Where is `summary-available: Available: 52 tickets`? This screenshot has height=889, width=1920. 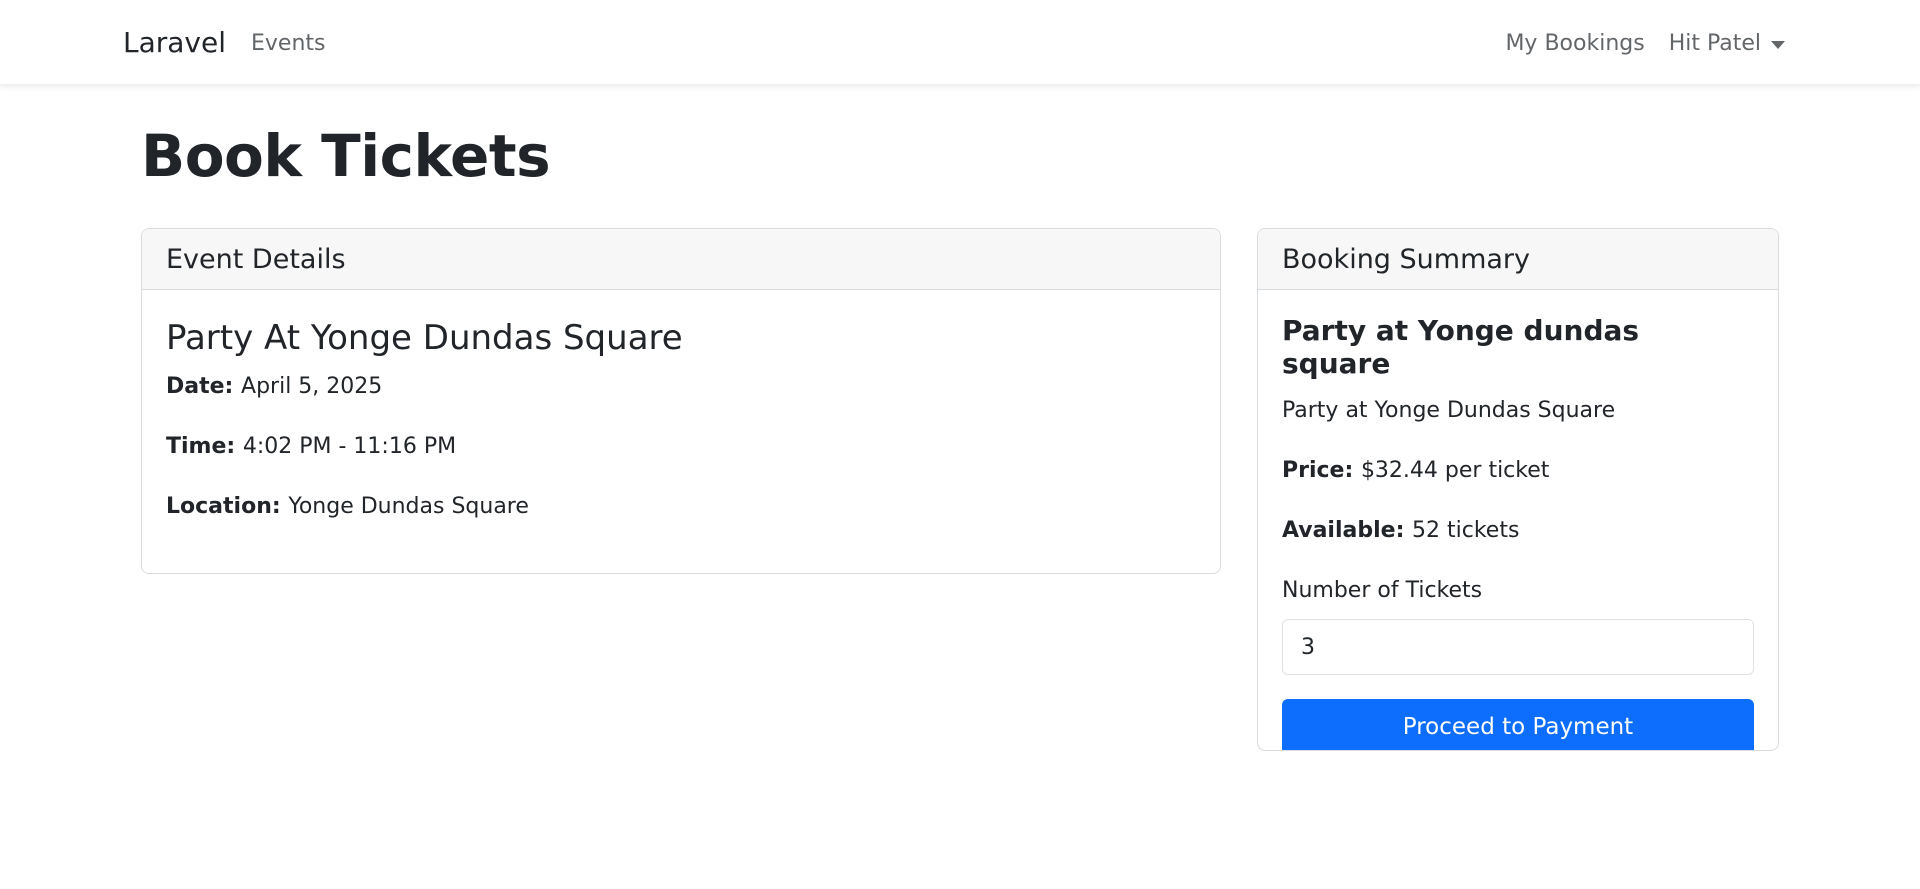 summary-available: Available: 52 tickets is located at coordinates (1518, 531).